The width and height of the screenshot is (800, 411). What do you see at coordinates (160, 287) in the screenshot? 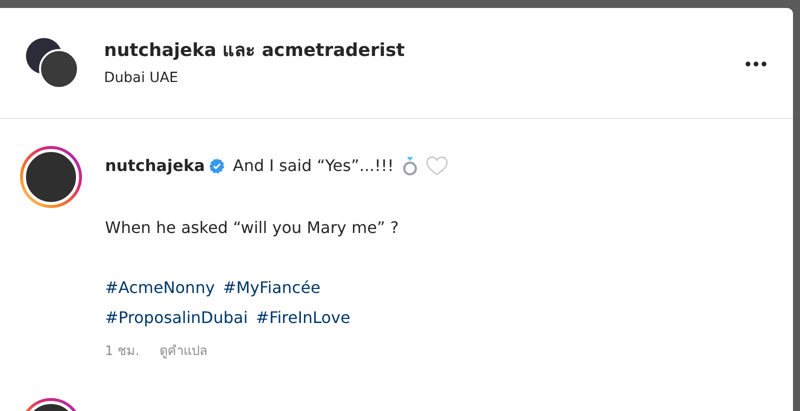
I see `hashtag-link: #AcmeNonny` at bounding box center [160, 287].